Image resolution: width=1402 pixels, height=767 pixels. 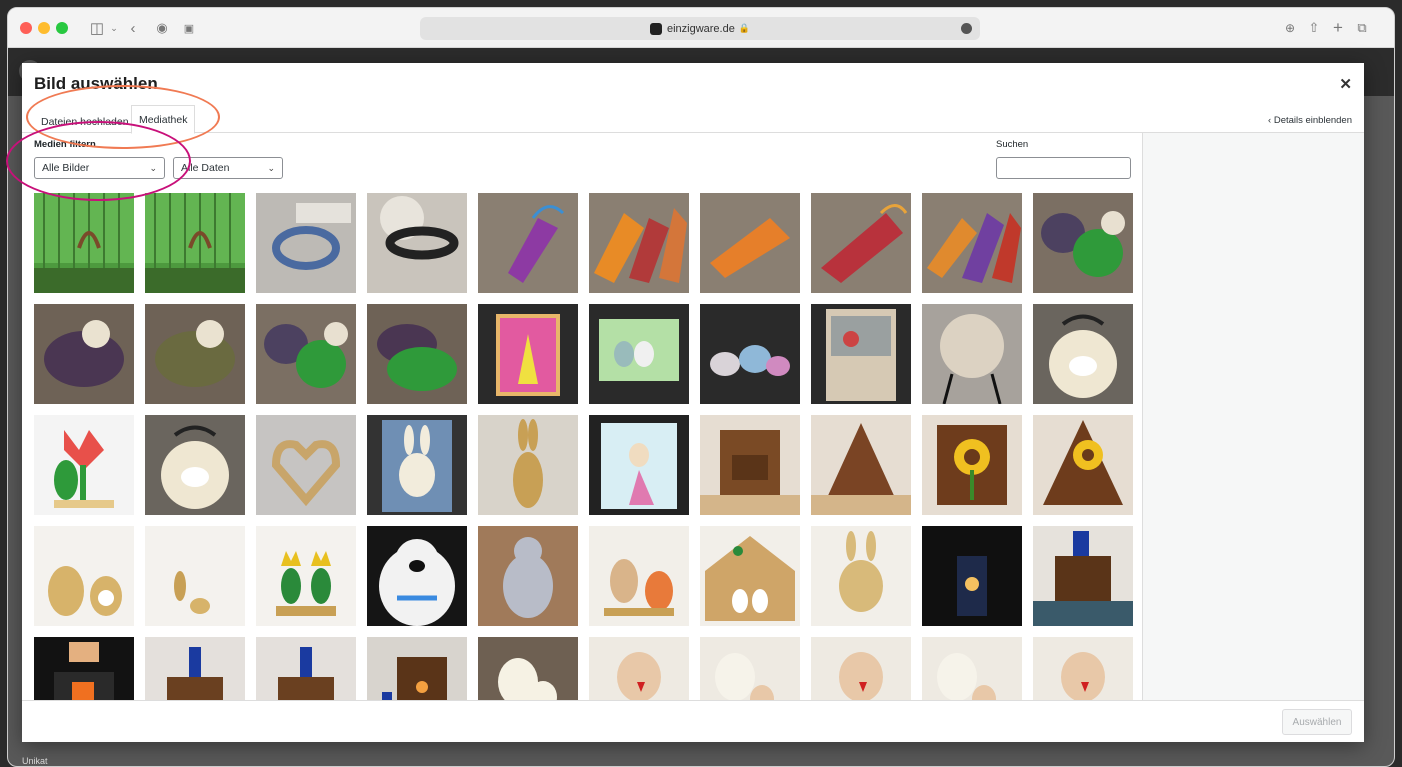 What do you see at coordinates (195, 576) in the screenshot?
I see `media-thumbnail-small-wood` at bounding box center [195, 576].